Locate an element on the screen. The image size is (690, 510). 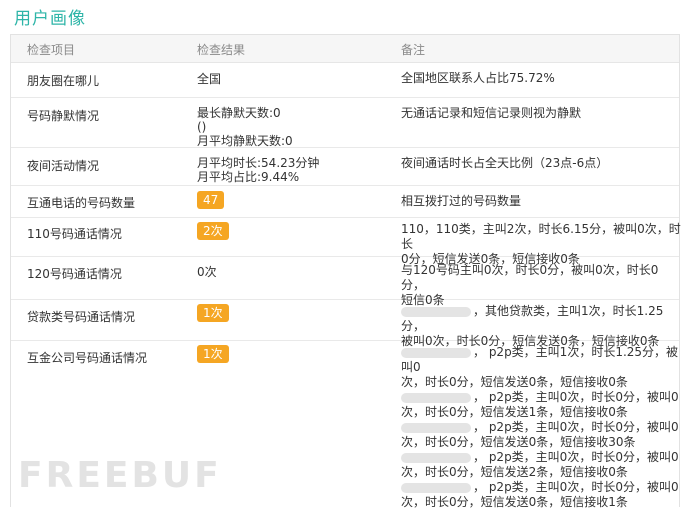
row-value: 全国 is located at coordinates (209, 79).